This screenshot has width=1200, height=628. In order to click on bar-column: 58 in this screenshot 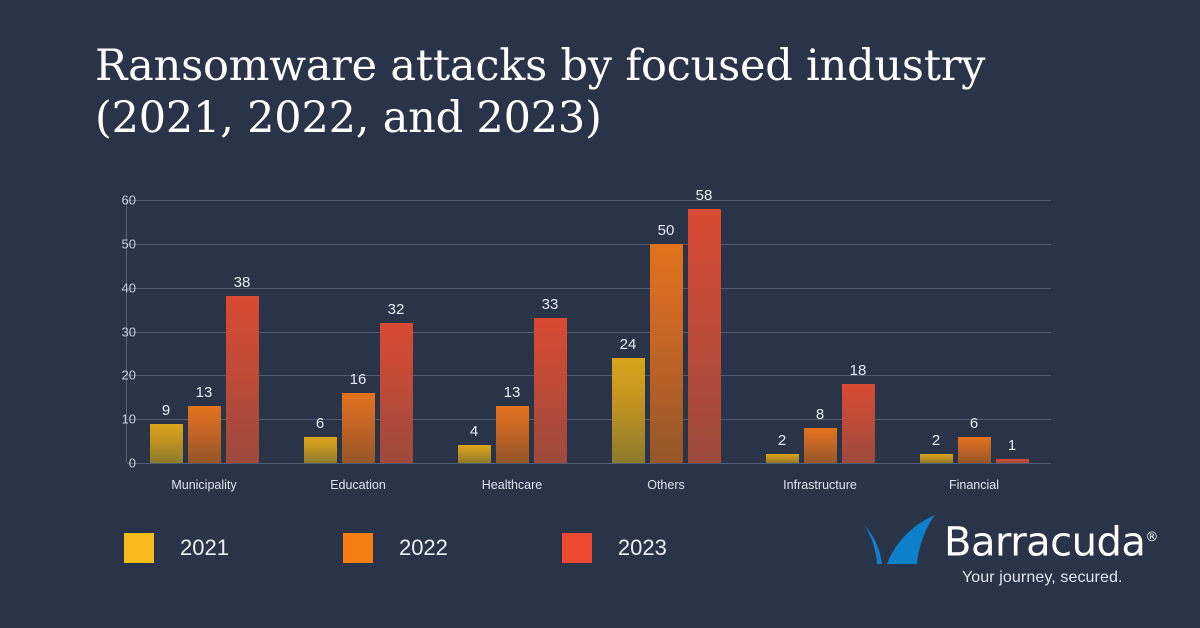, I will do `click(704, 325)`.